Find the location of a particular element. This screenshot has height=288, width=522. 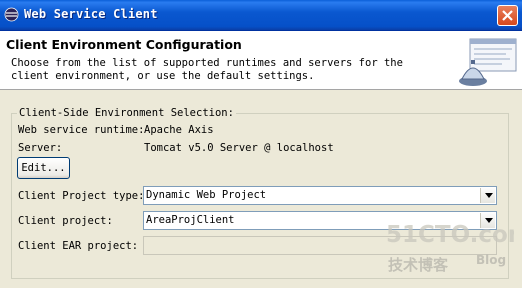

group-label: Client-Side Environment Selection: is located at coordinates (126, 113).